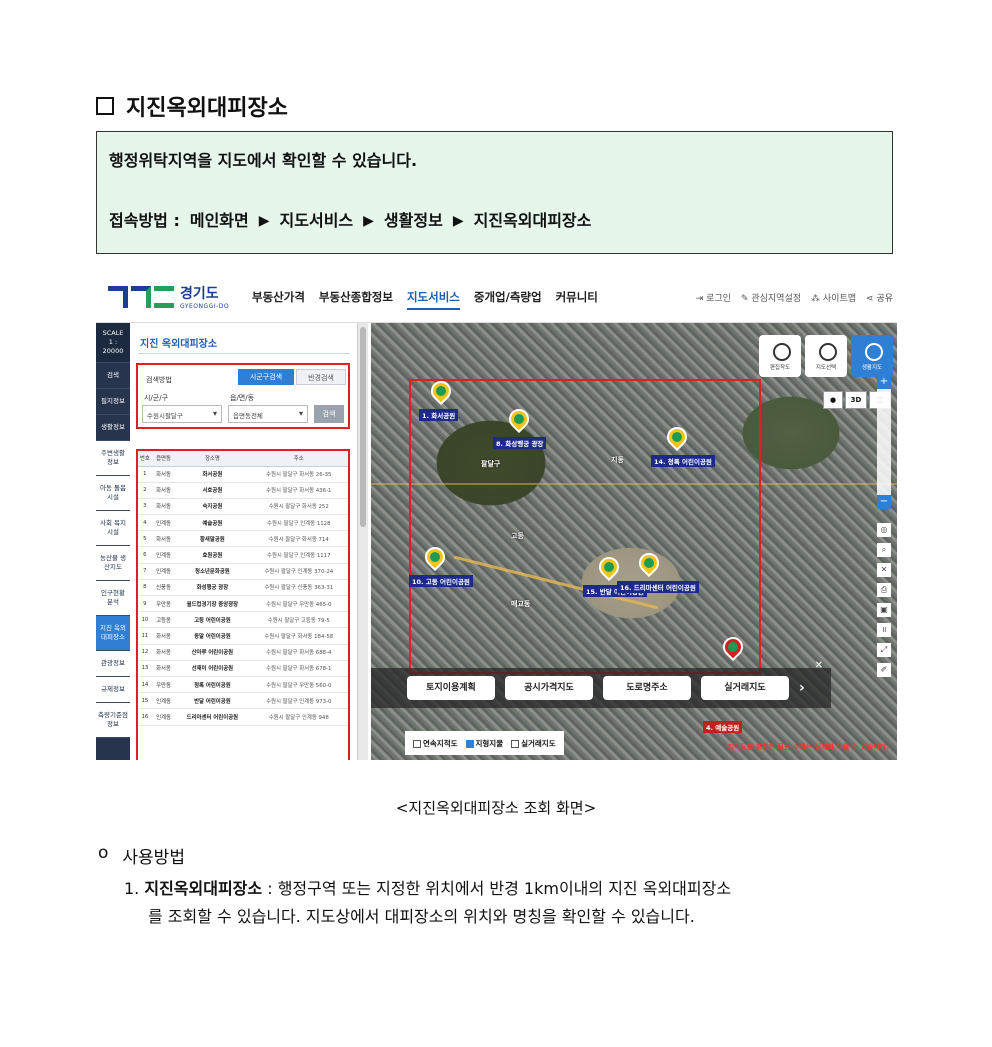 The image size is (992, 1047). I want to click on layer-button: 실거래지도, so click(745, 688).